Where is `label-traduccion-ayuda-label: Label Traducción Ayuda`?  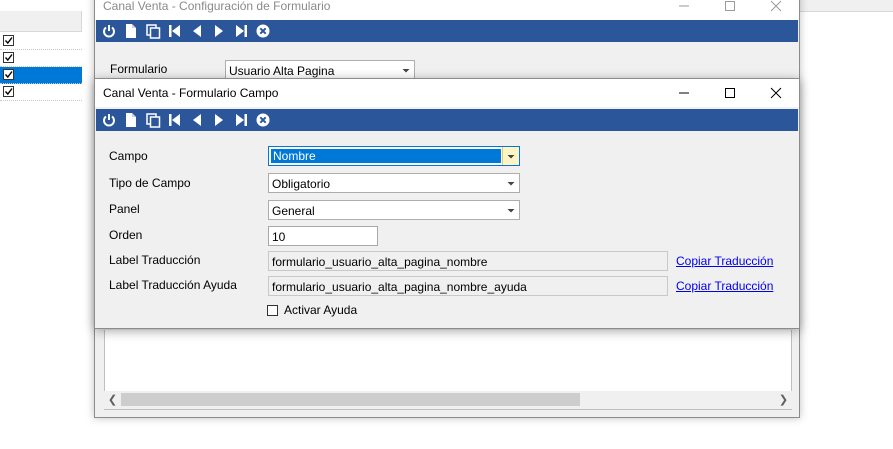
label-traduccion-ayuda-label: Label Traducción Ayuda is located at coordinates (173, 285).